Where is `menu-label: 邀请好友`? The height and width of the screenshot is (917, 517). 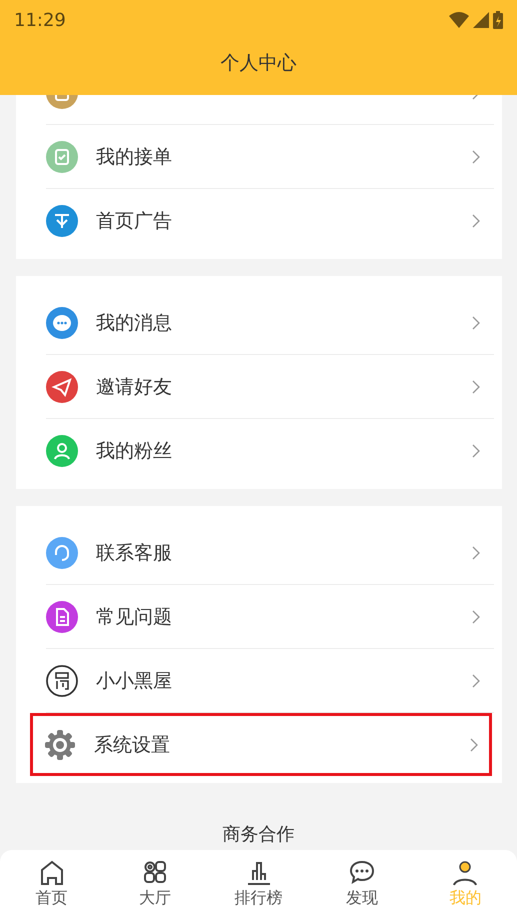
menu-label: 邀请好友 is located at coordinates (134, 387).